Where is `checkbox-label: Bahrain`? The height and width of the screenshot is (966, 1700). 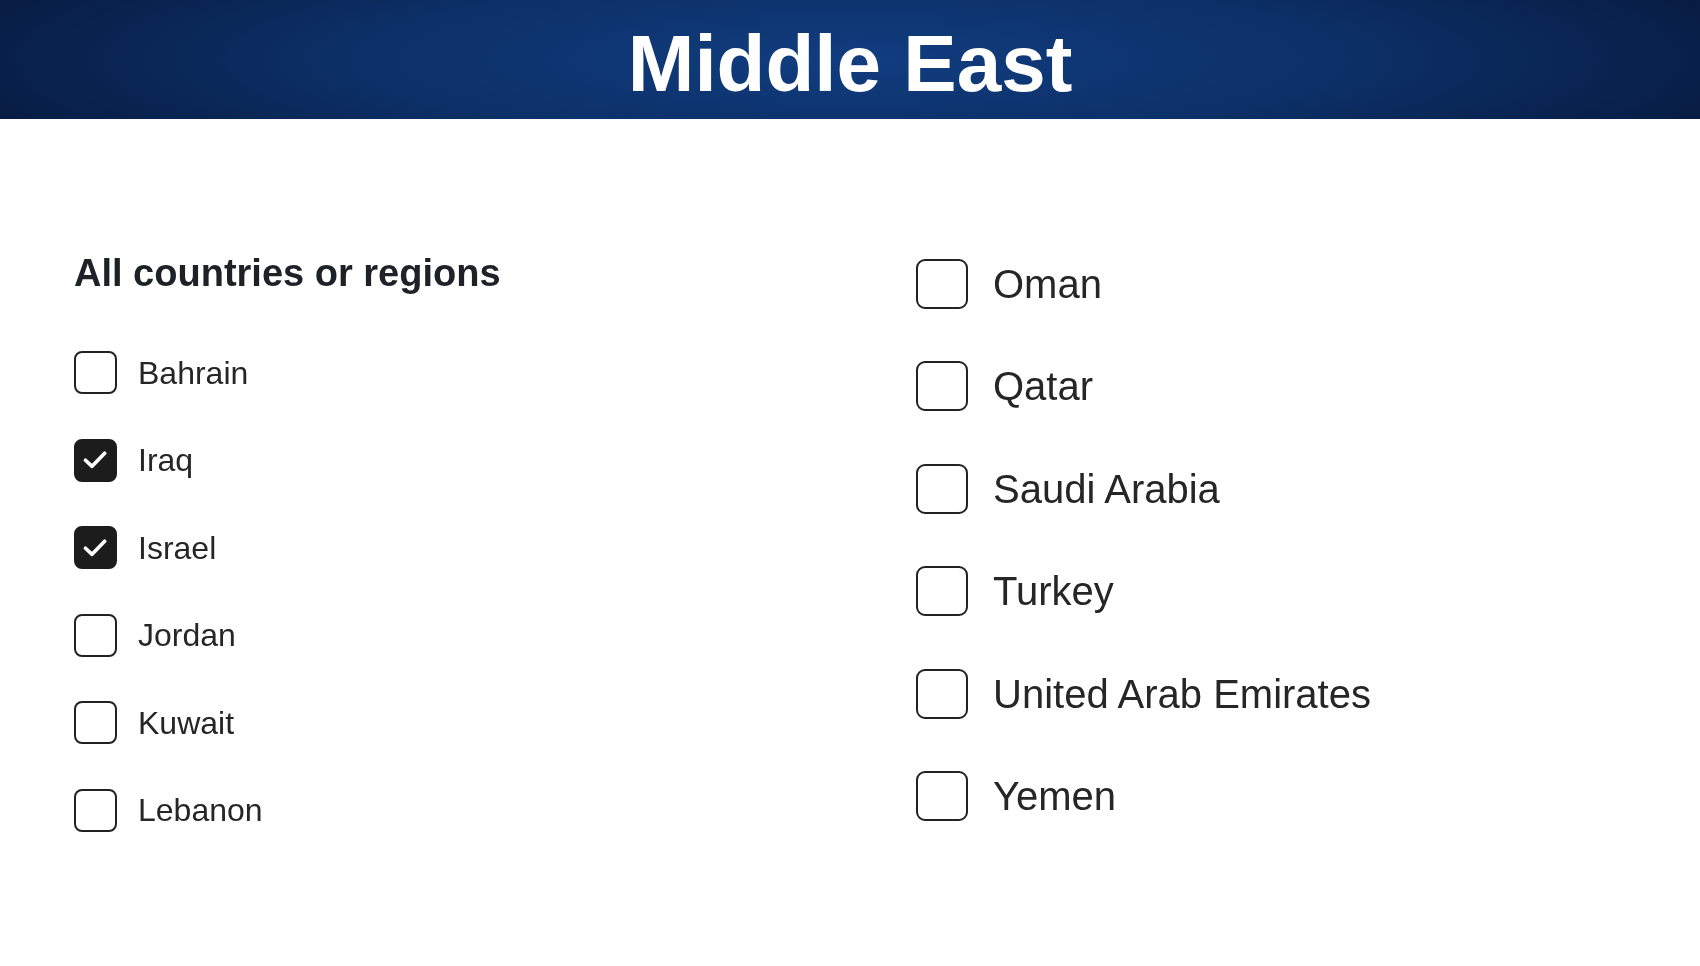 checkbox-label: Bahrain is located at coordinates (193, 372).